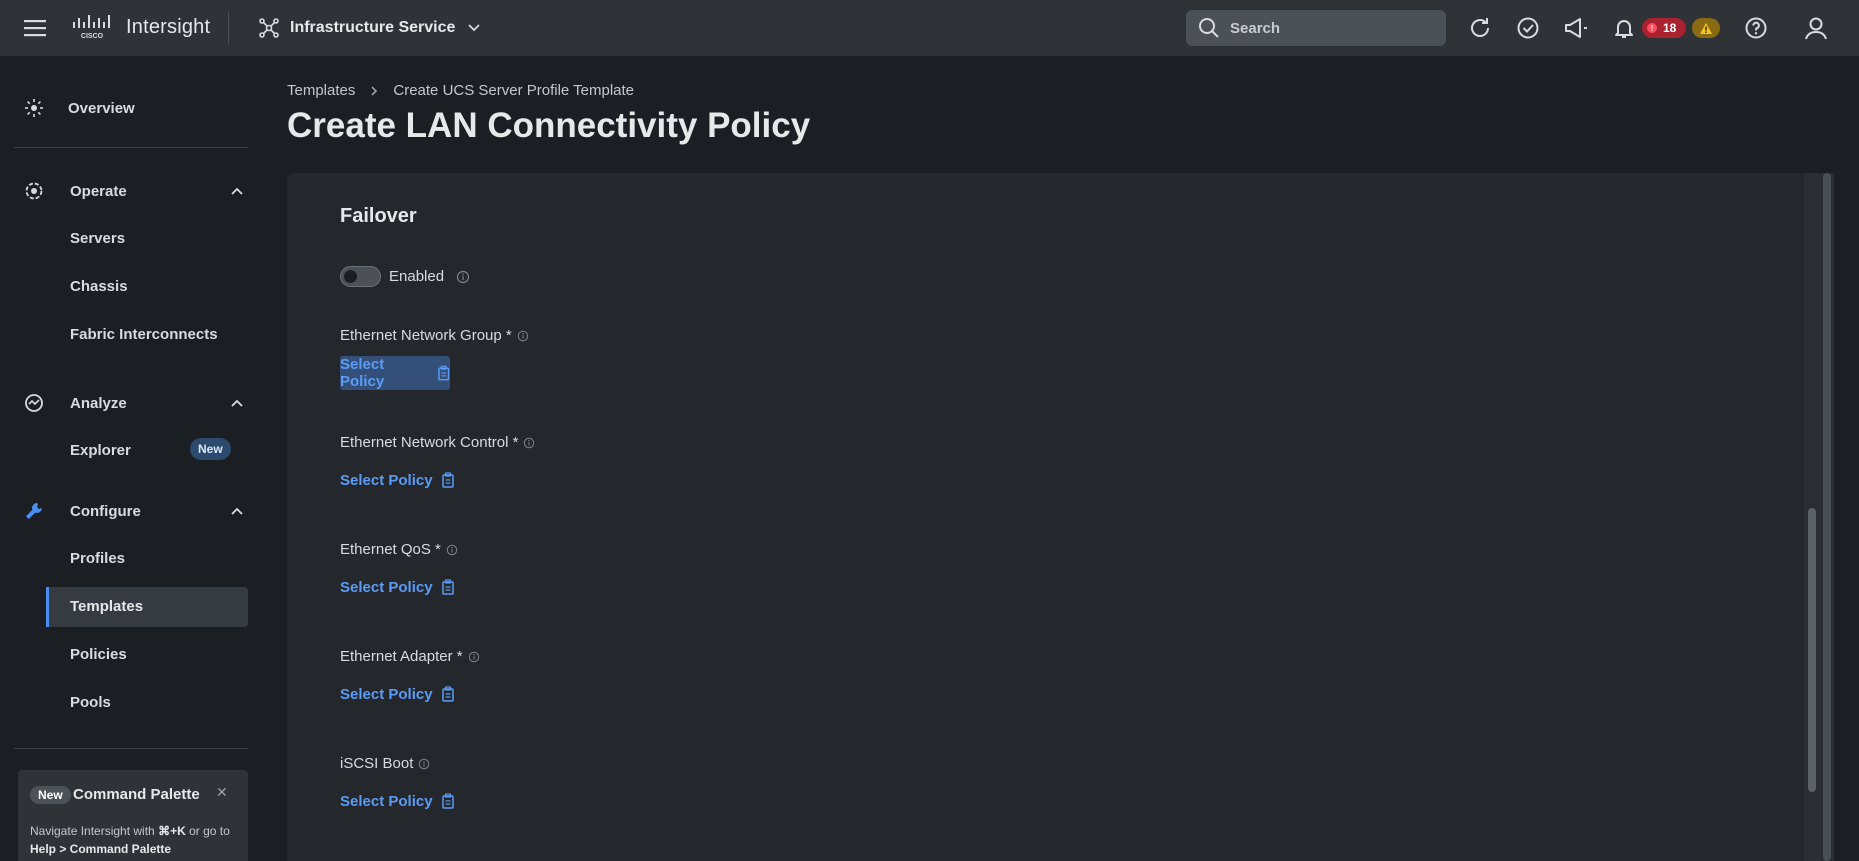 The height and width of the screenshot is (861, 1859). I want to click on analyze-icon, so click(34, 403).